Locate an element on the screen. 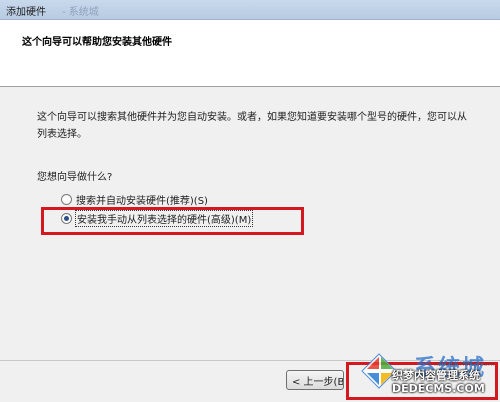  watermark-cms-name: 织梦内容管理系统 is located at coordinates (436, 375).